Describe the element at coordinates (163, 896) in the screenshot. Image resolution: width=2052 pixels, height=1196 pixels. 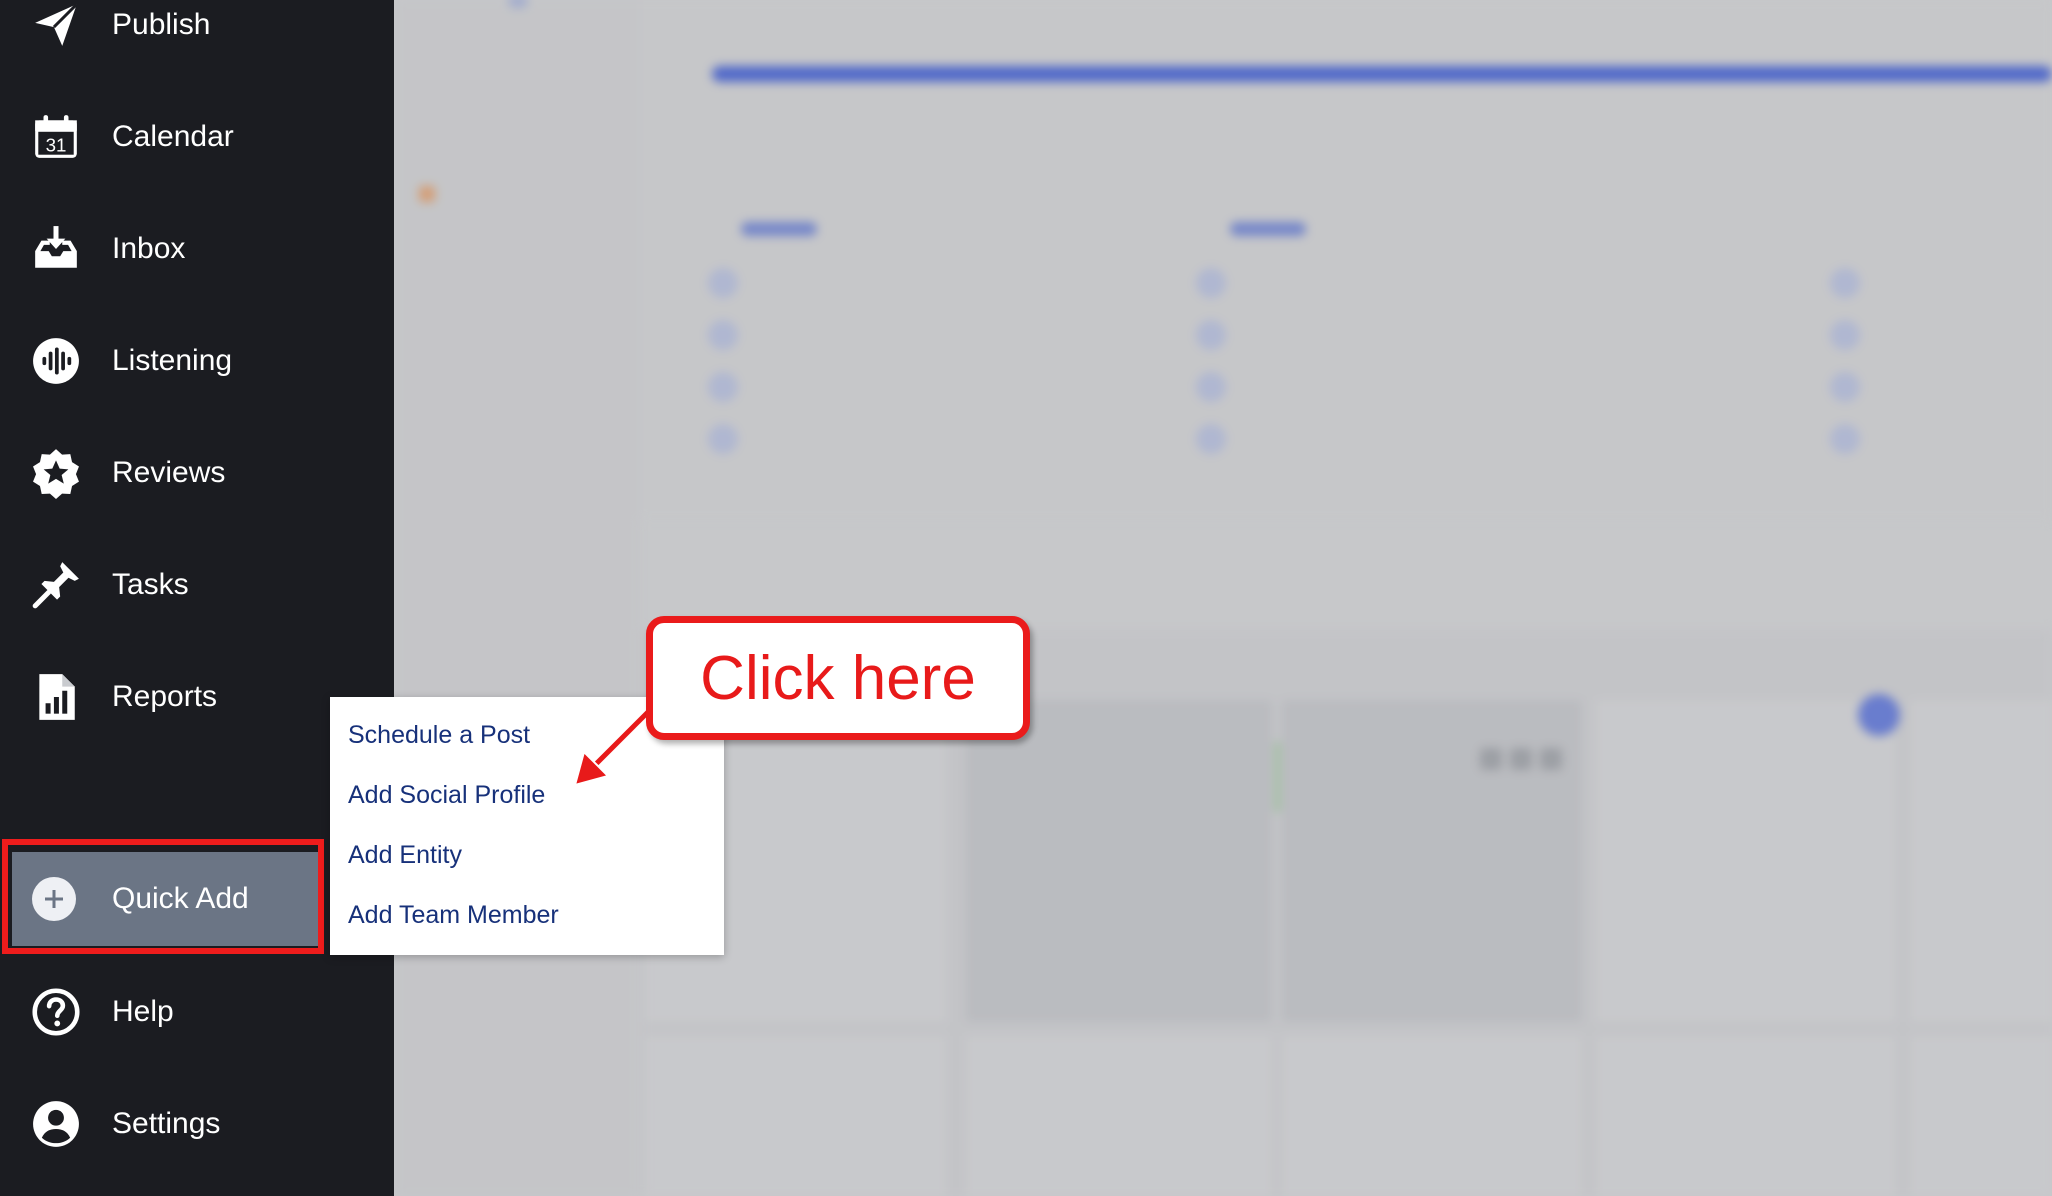
I see `quick-add-highlight` at that location.